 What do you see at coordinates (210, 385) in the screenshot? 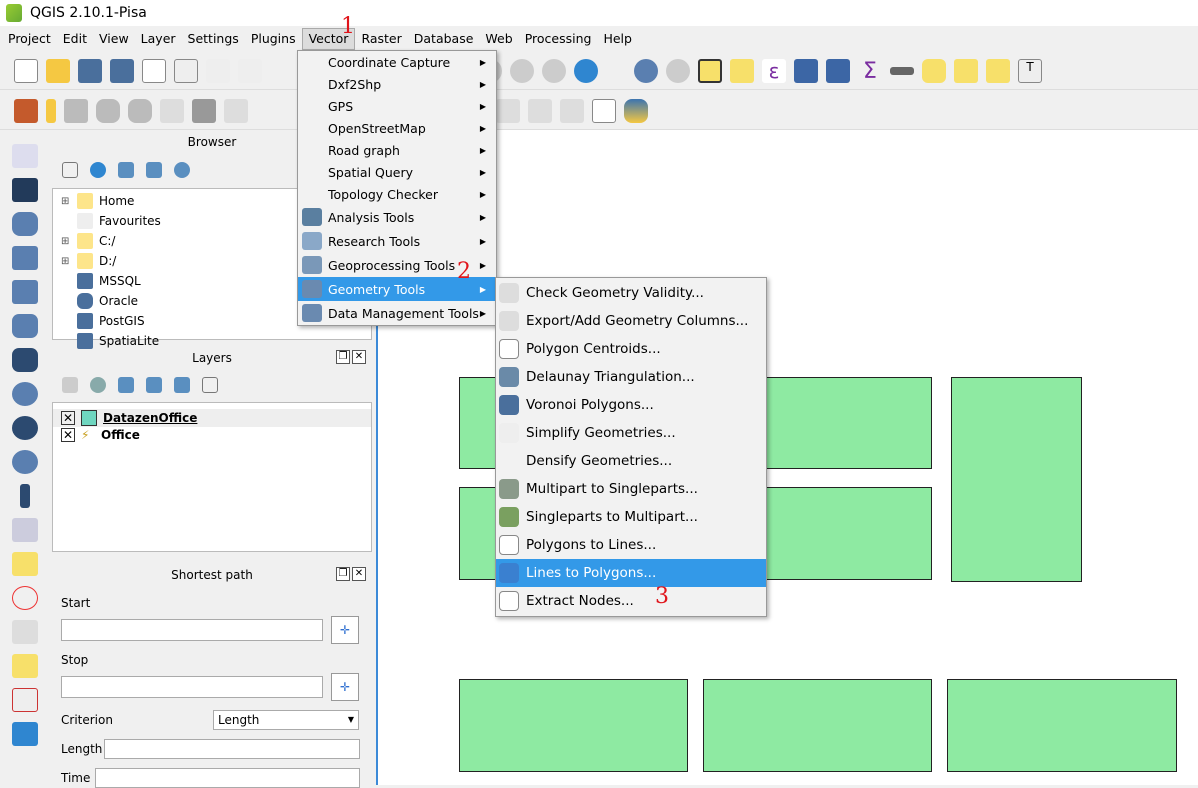
I see `remove-layer-icon` at bounding box center [210, 385].